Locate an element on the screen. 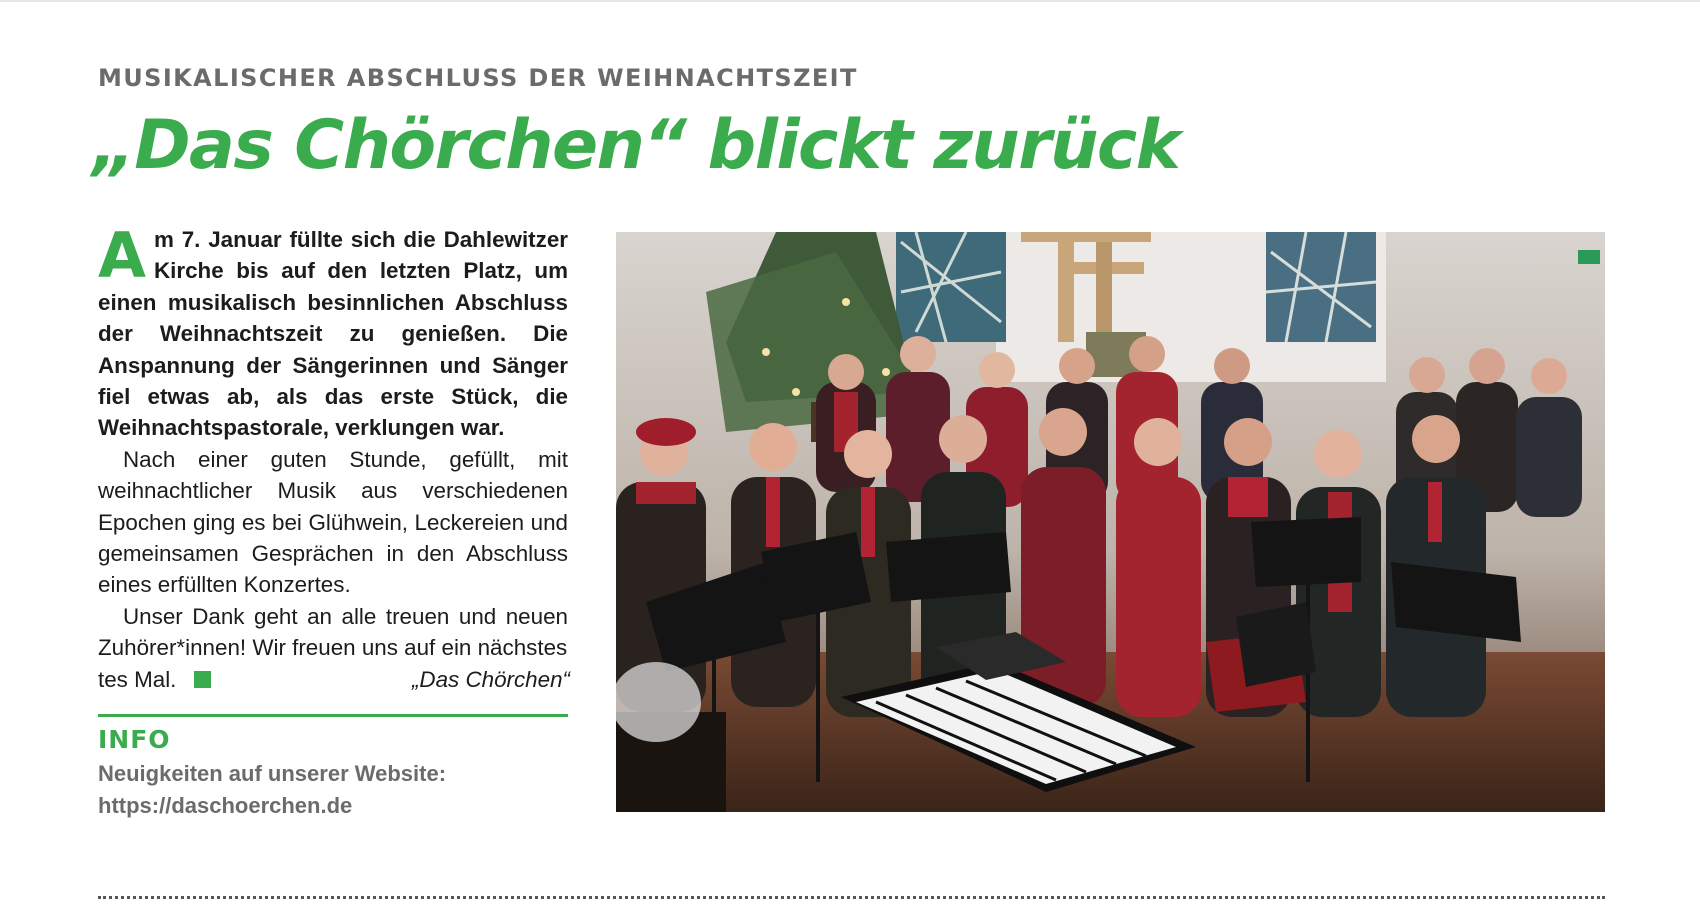  article-signature: „Das Chörchen“ is located at coordinates (490, 679).